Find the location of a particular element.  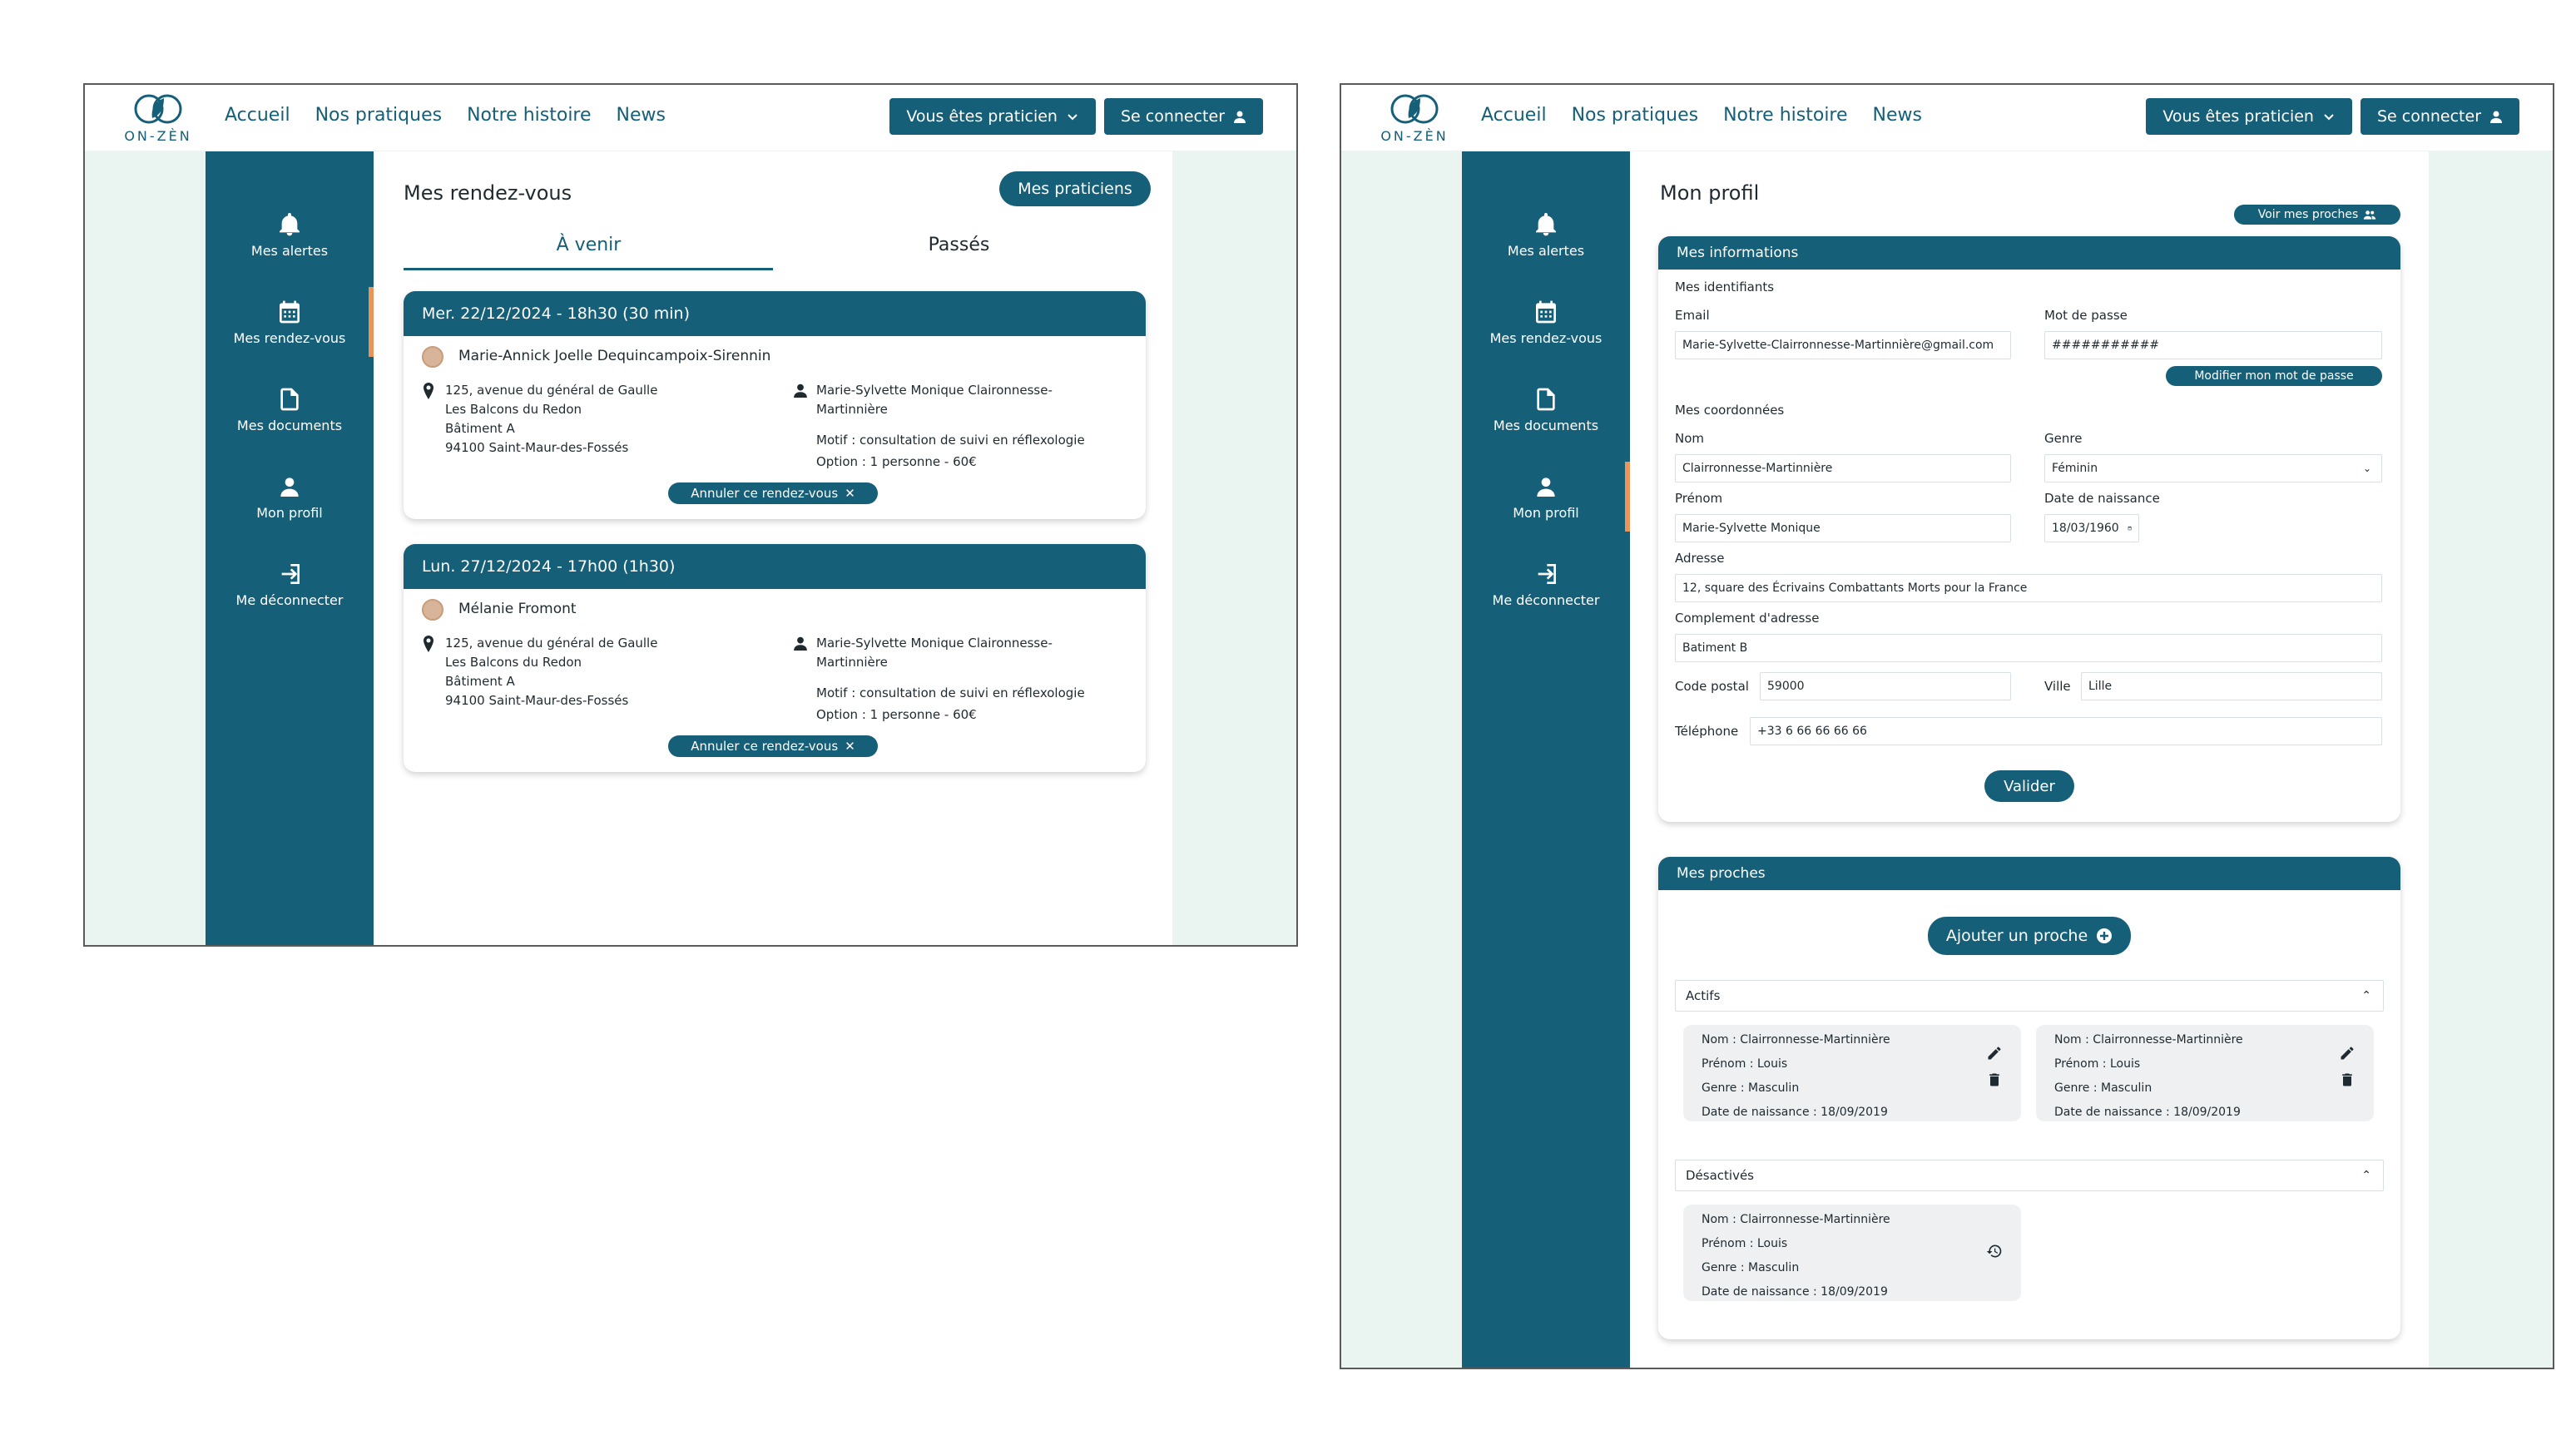

genre-select: Féminin ⌄ is located at coordinates (2213, 468).